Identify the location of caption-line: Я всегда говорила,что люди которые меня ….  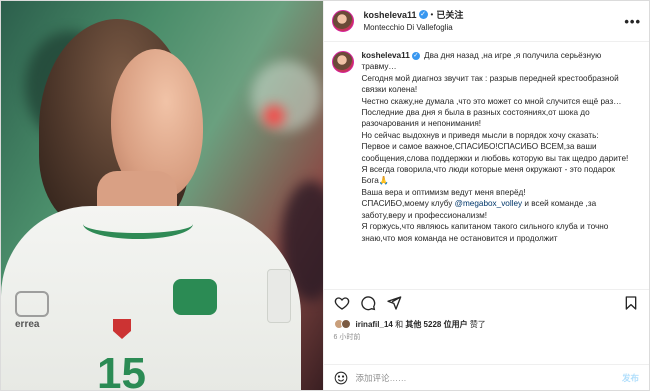
(488, 175).